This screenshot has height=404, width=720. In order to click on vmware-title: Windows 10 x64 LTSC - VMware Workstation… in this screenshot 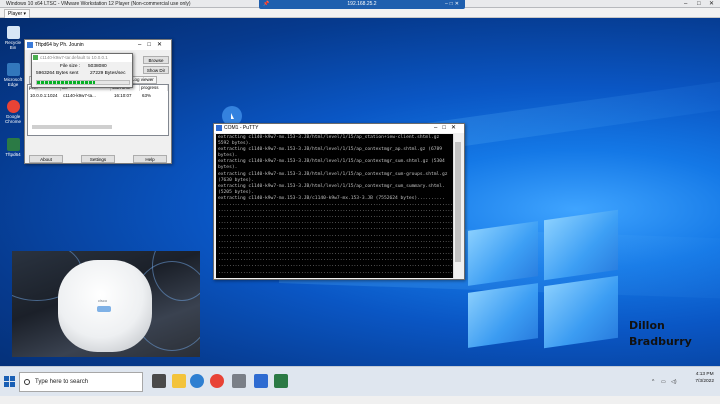, I will do `click(98, 4)`.